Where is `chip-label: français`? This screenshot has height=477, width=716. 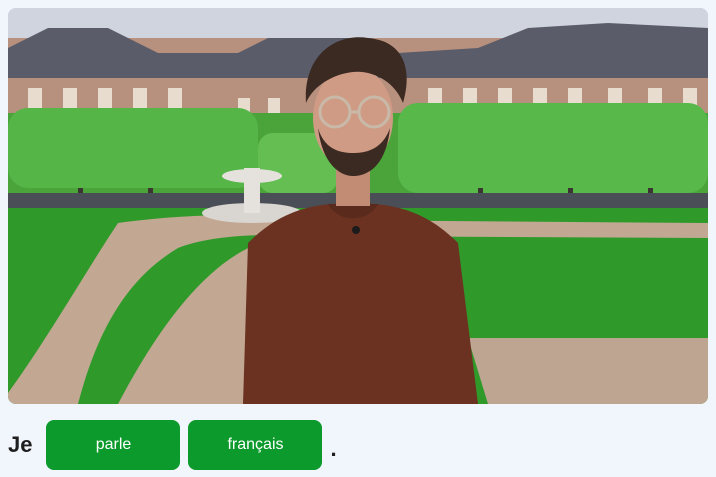
chip-label: français is located at coordinates (255, 444).